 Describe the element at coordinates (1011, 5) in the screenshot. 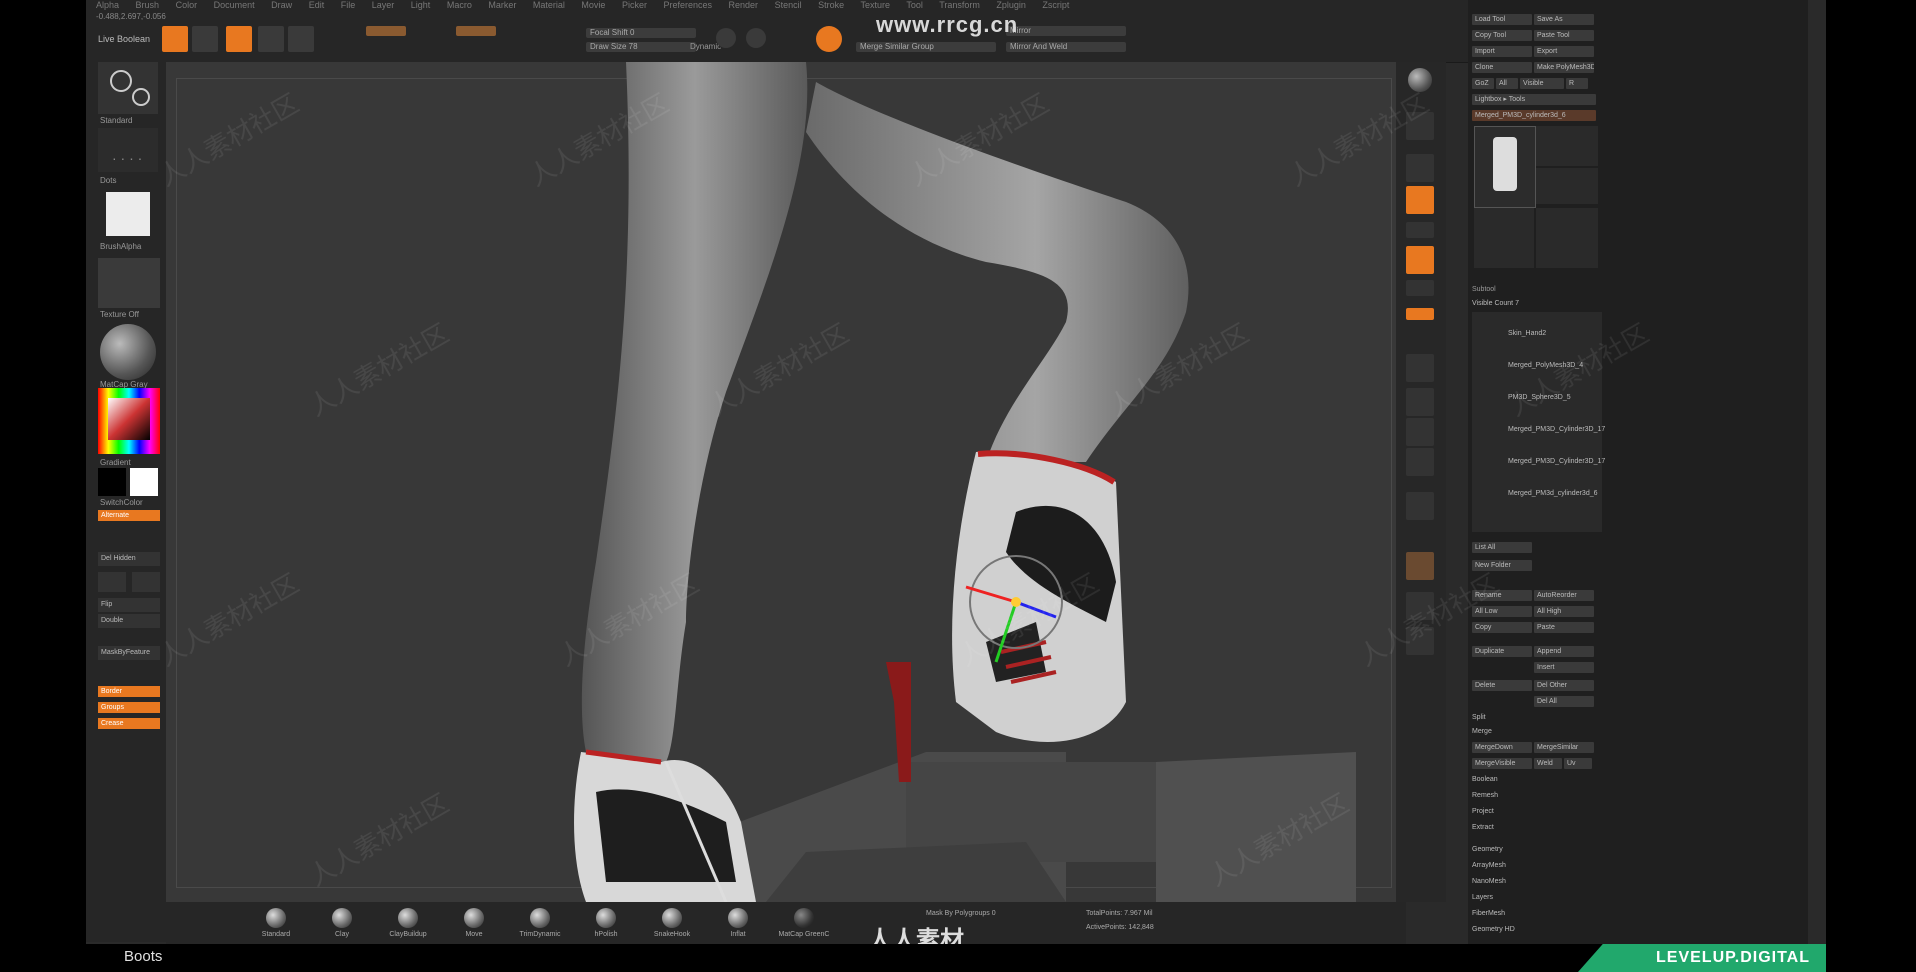

I see `menu-item: Zplugin` at that location.